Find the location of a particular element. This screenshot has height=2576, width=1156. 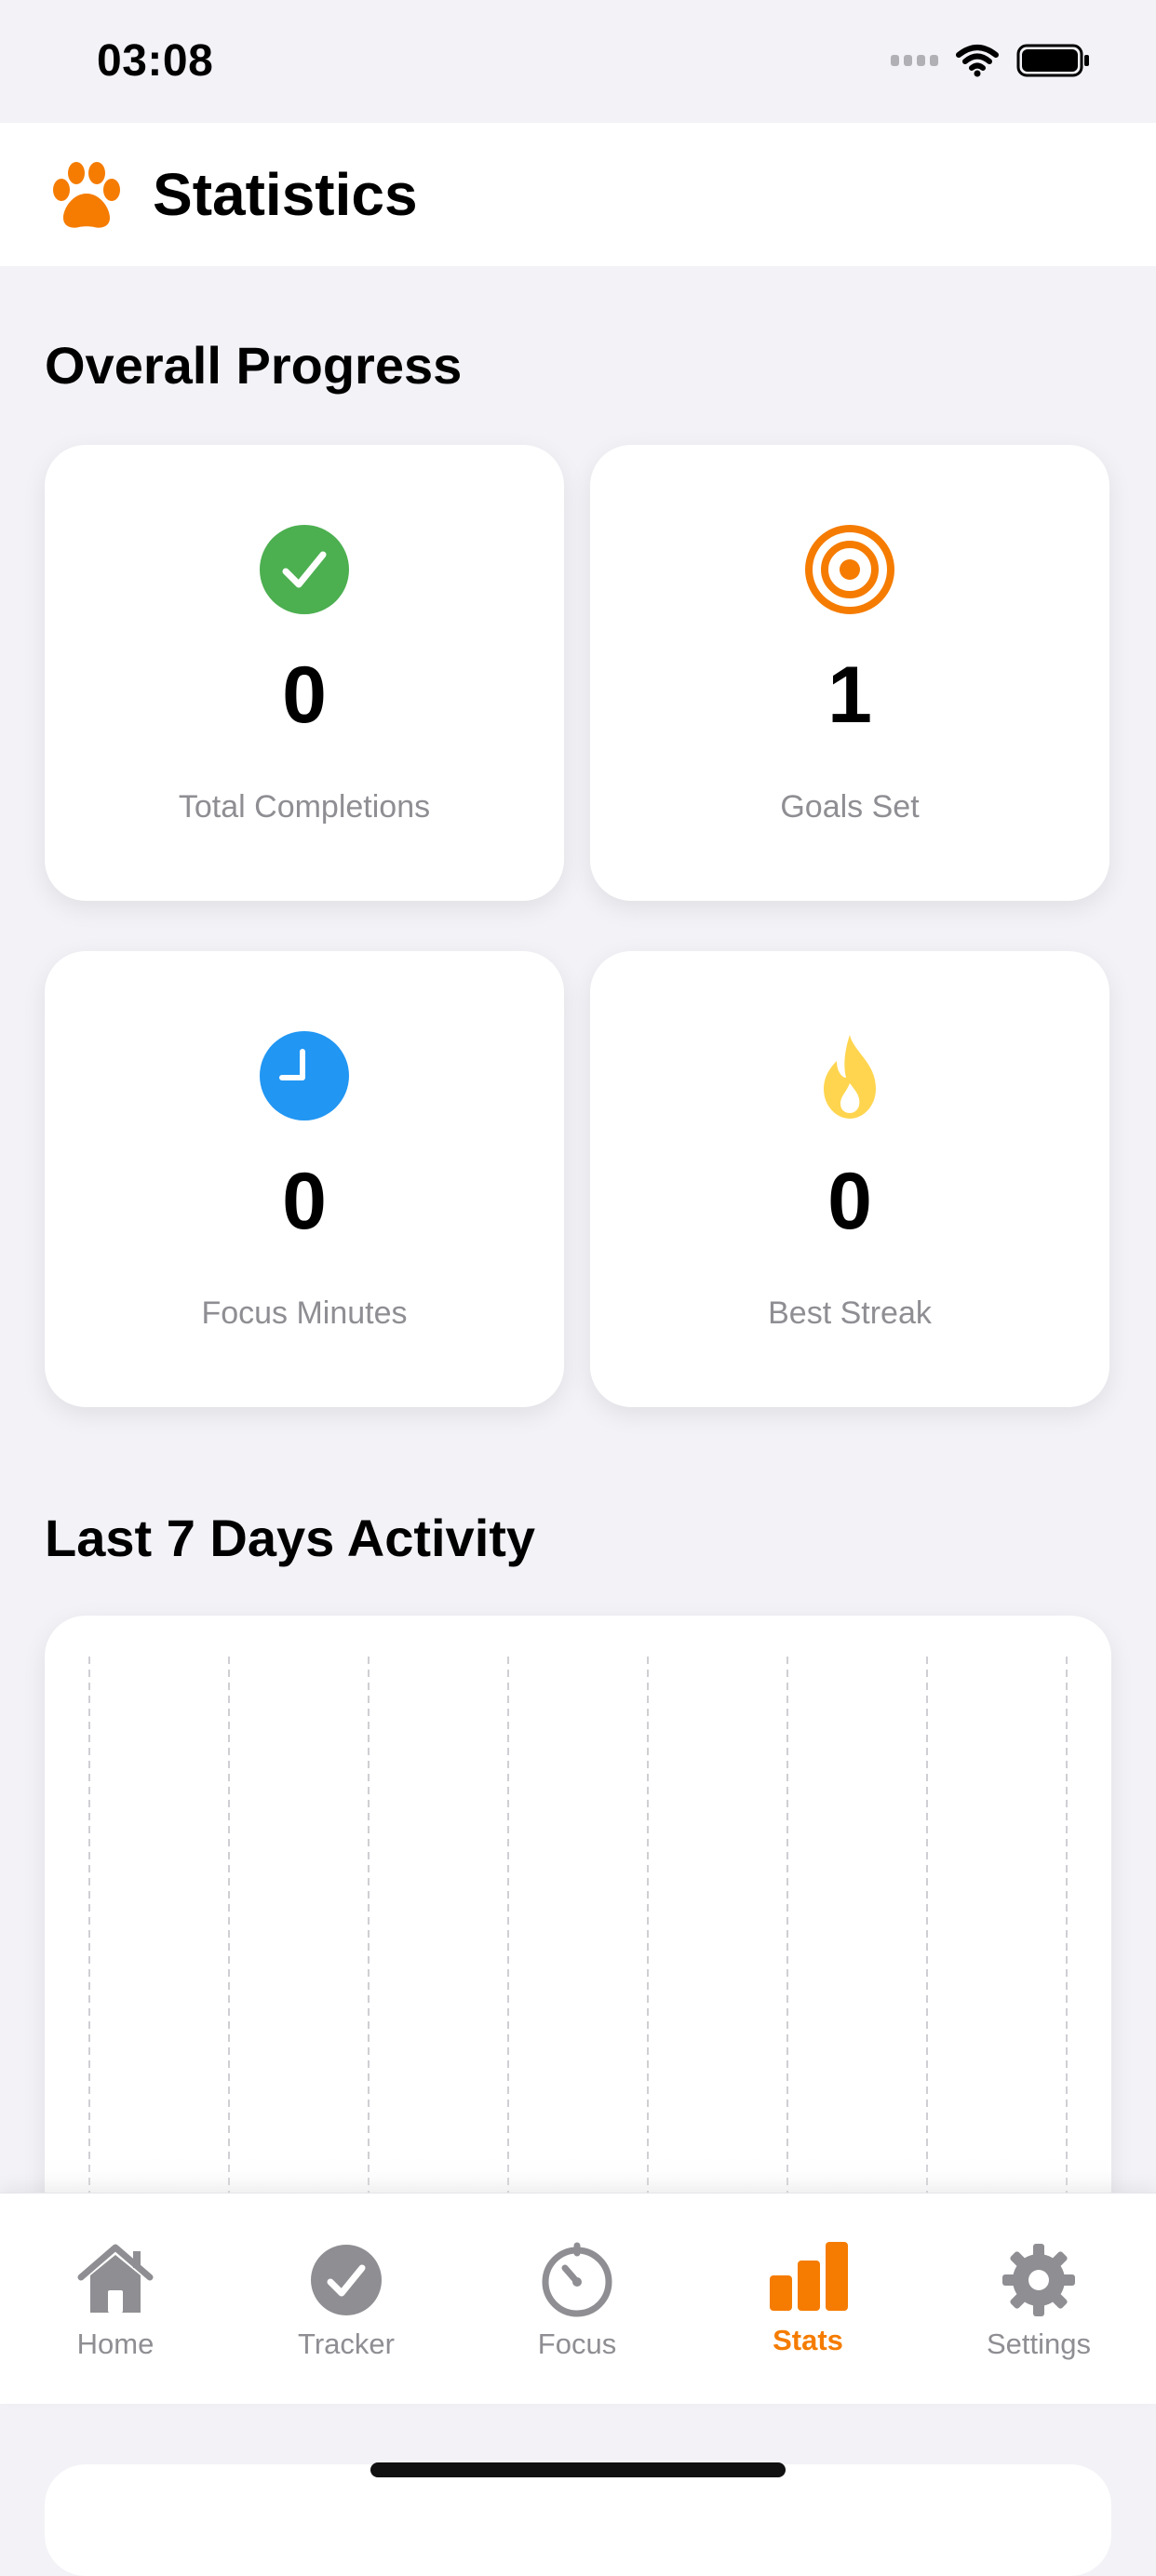

stat-label: Total Completions is located at coordinates (304, 807).